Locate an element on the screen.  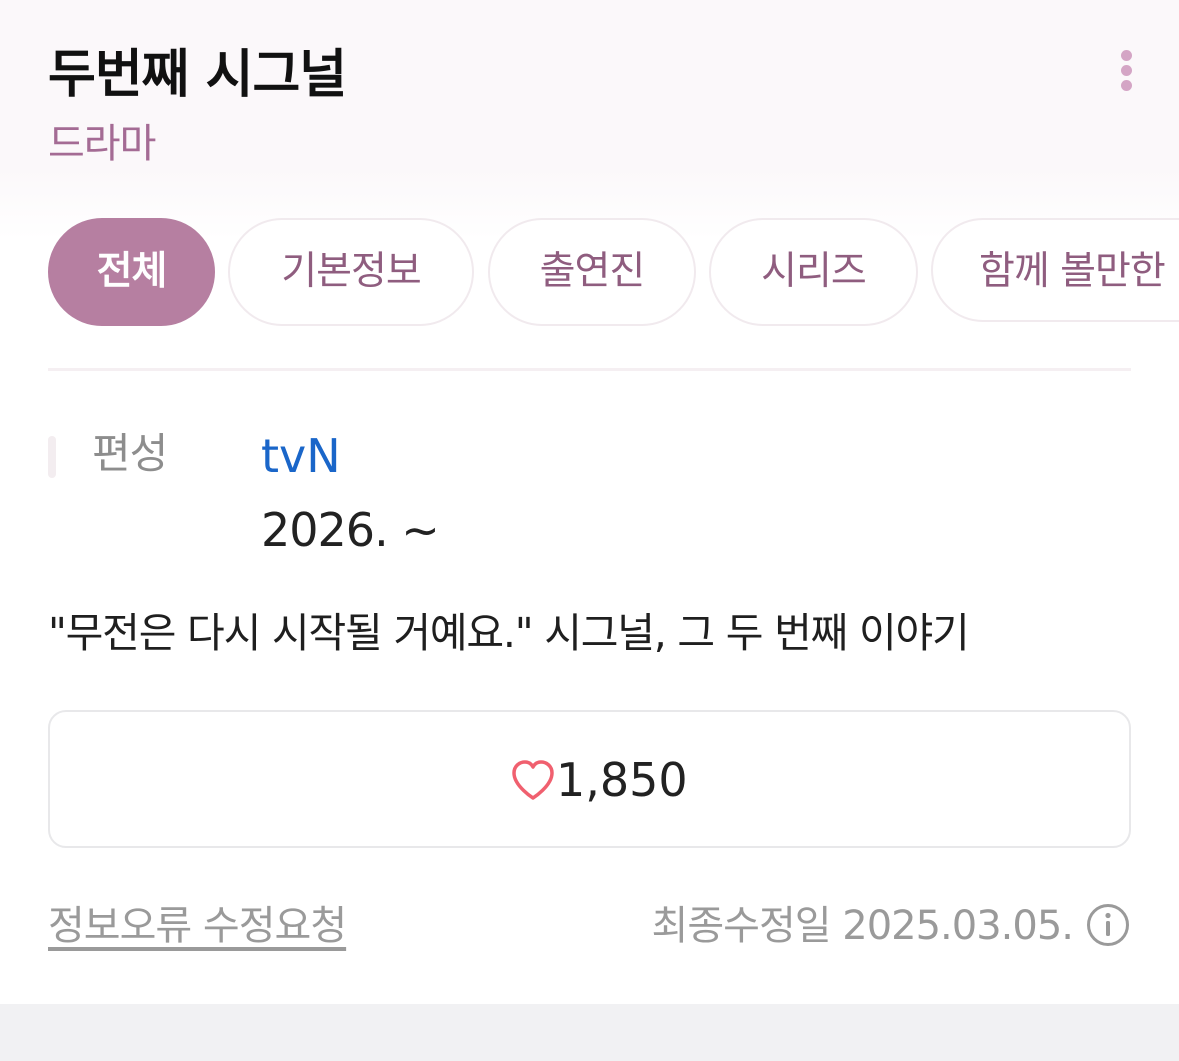
like-button: 1,850 is located at coordinates (589, 779).